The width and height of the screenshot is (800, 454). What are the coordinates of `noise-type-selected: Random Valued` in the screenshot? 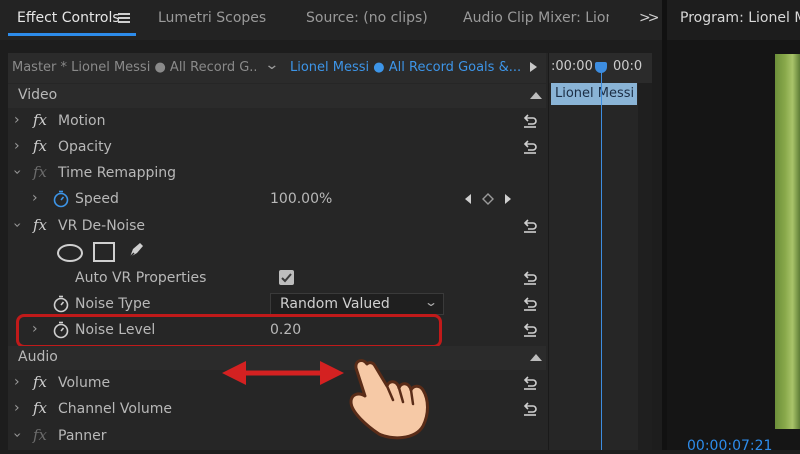 It's located at (335, 304).